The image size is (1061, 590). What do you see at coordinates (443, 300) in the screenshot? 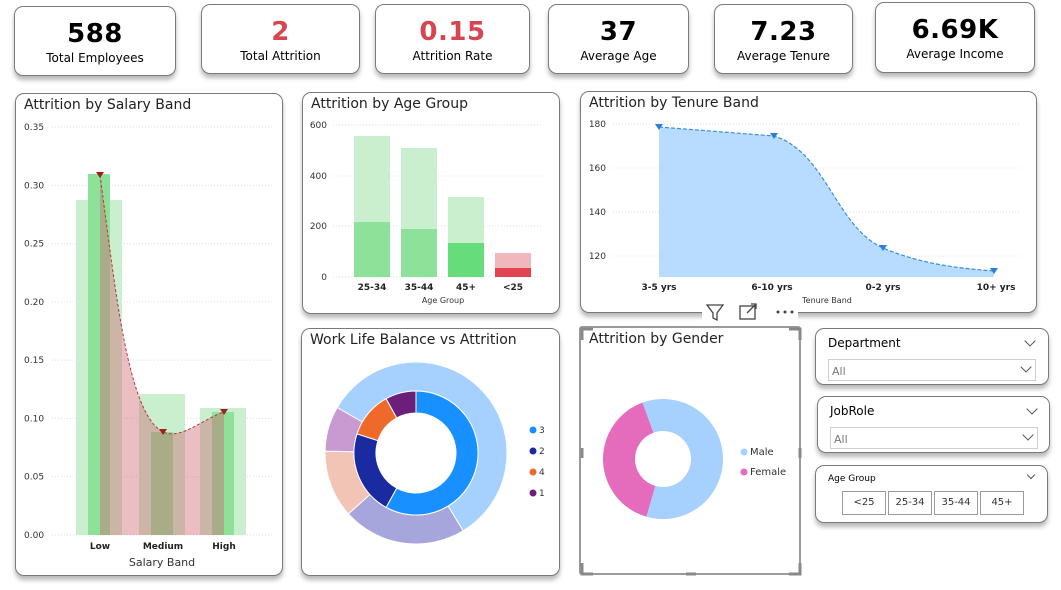
I see `x-axis-title: Age Group` at bounding box center [443, 300].